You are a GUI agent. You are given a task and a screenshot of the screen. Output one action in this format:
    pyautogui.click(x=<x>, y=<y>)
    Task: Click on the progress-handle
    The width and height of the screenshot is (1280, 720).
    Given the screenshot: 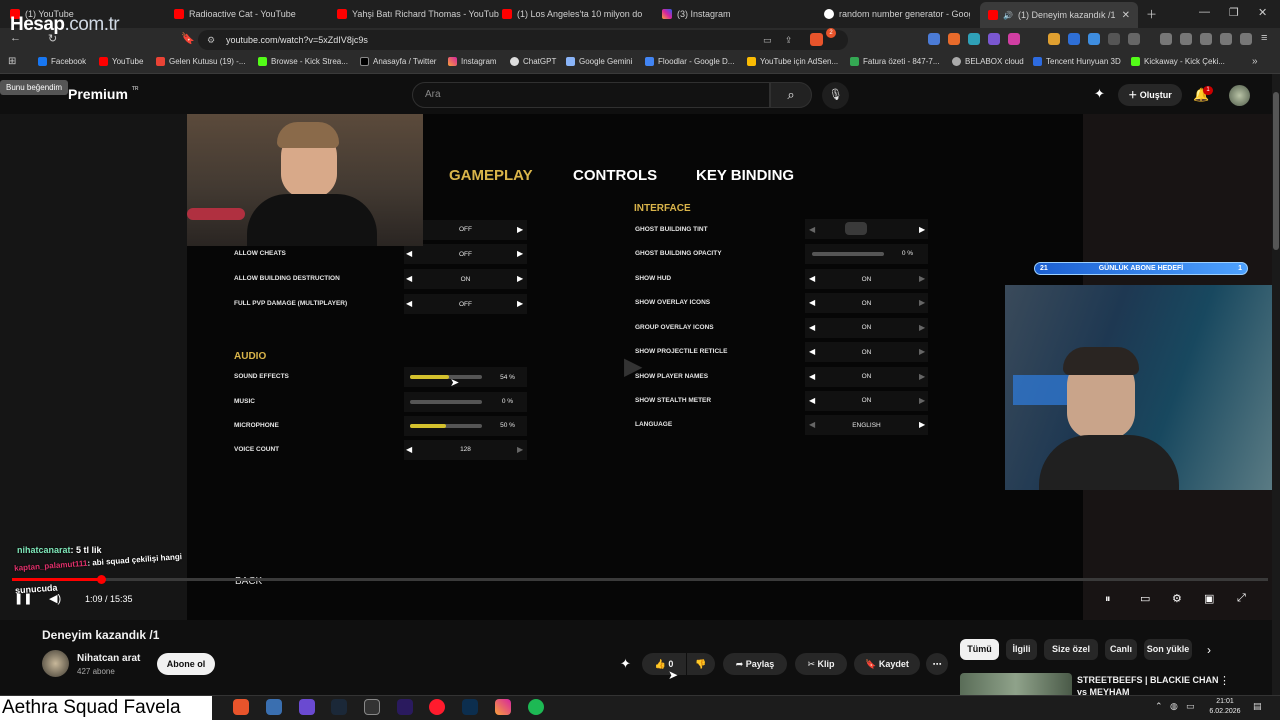 What is the action you would take?
    pyautogui.click(x=101, y=579)
    